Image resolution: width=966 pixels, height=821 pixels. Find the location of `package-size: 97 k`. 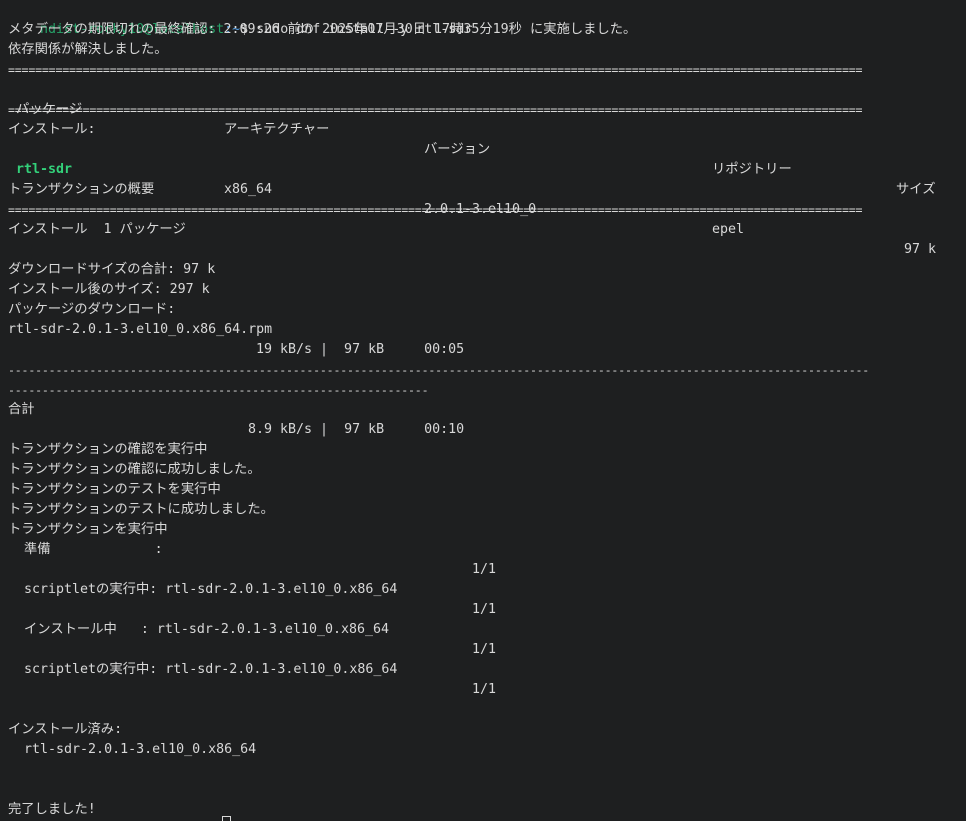

package-size: 97 k is located at coordinates (920, 249).